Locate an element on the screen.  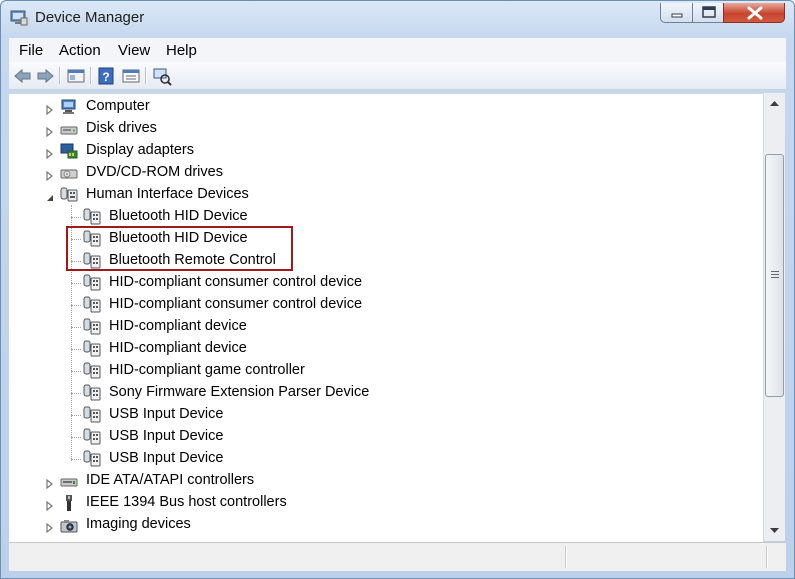
menu-bar: File Action View Help is located at coordinates (397, 50).